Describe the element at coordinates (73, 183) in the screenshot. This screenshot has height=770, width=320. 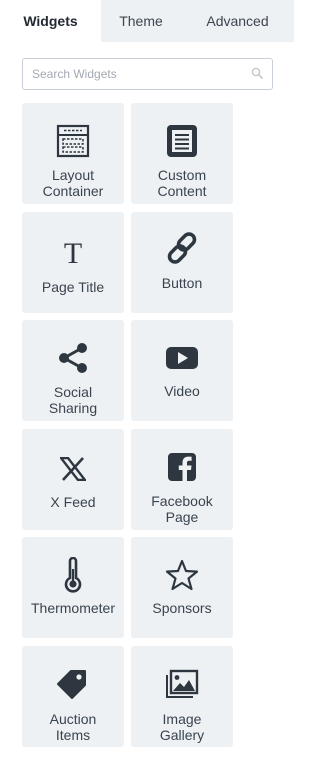
I see `widget-label: Layout Container` at that location.